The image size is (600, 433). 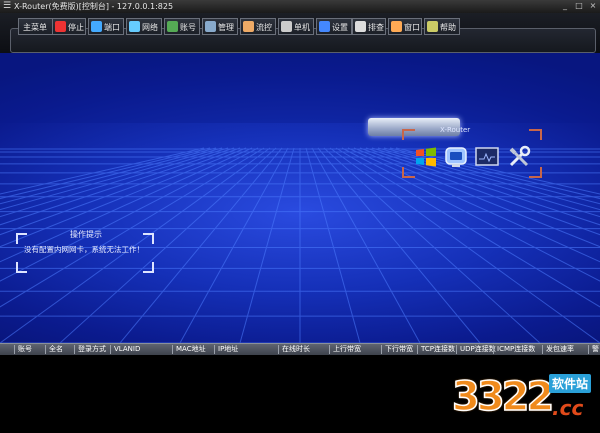 I want to click on toolbar-button-label: 单机, so click(x=302, y=27).